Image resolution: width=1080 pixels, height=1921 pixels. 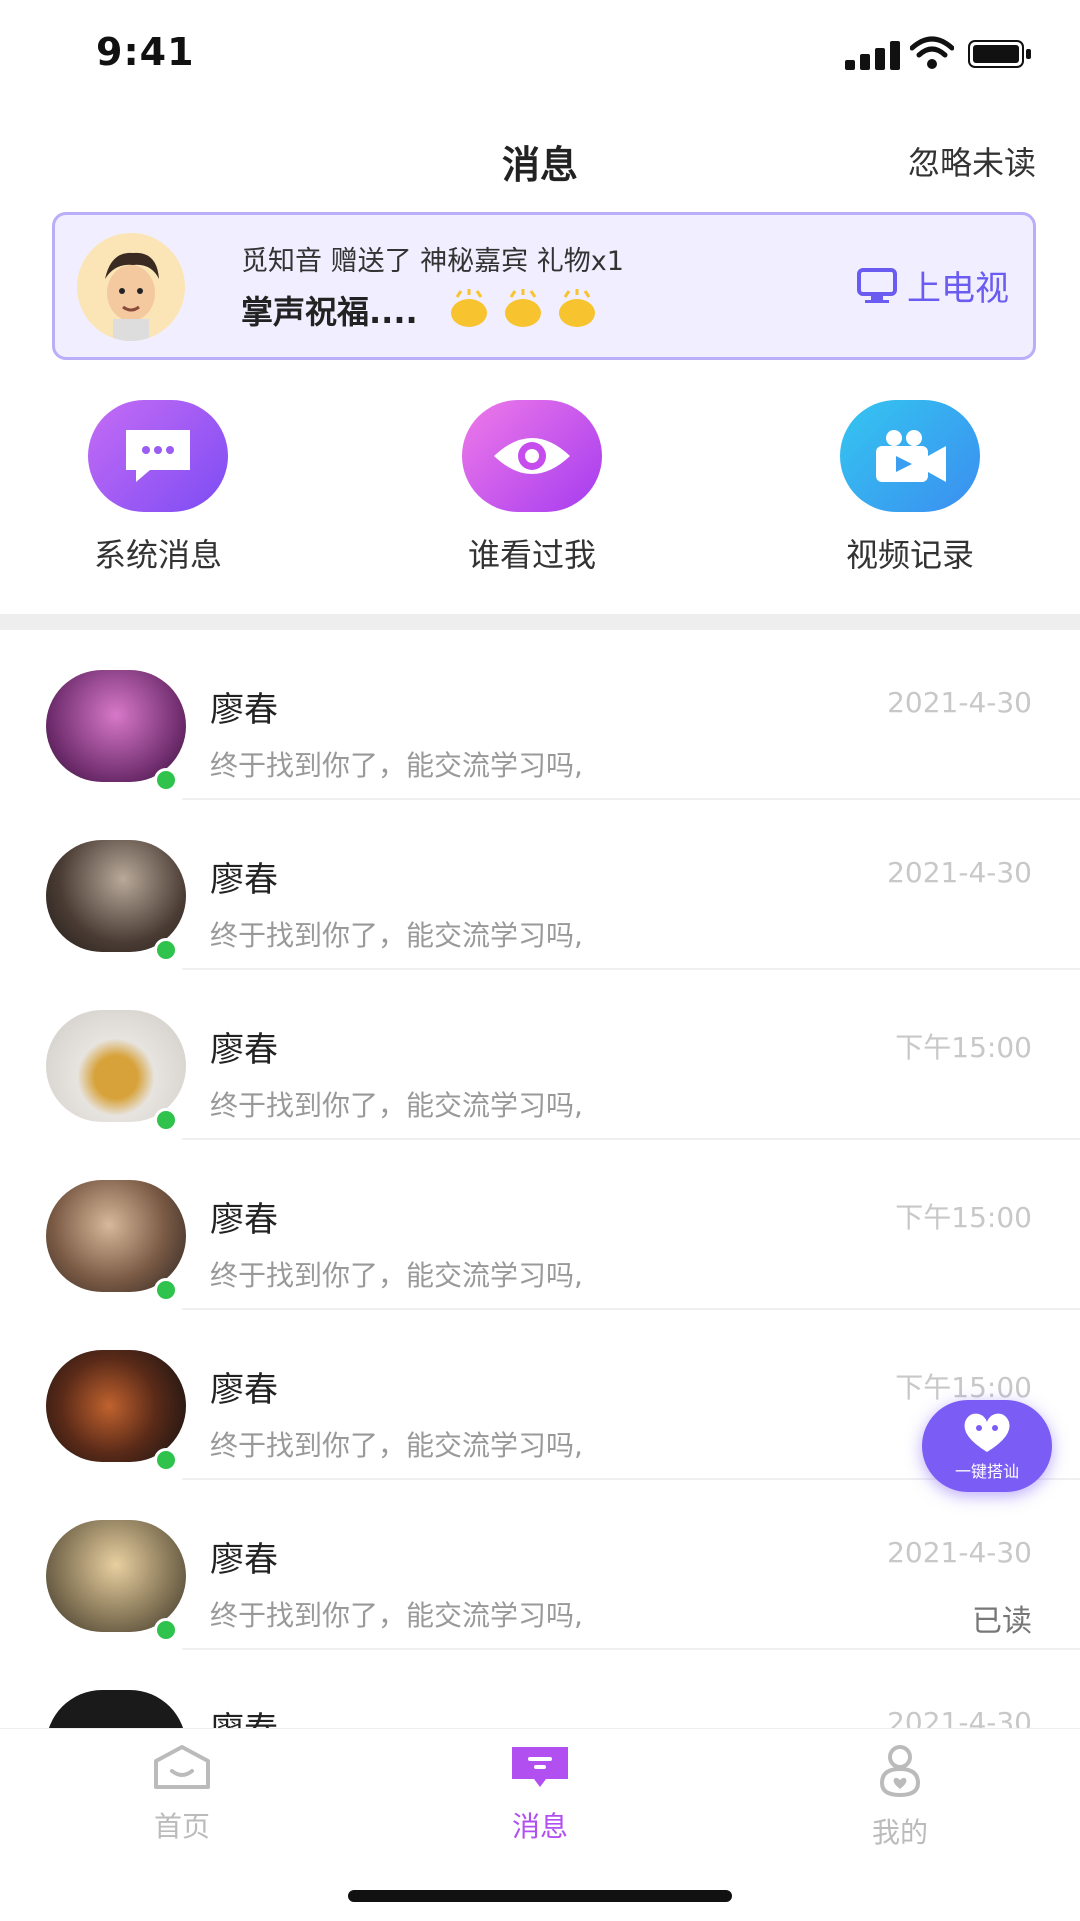 What do you see at coordinates (958, 289) in the screenshot?
I see `go-tv-label: 上电视` at bounding box center [958, 289].